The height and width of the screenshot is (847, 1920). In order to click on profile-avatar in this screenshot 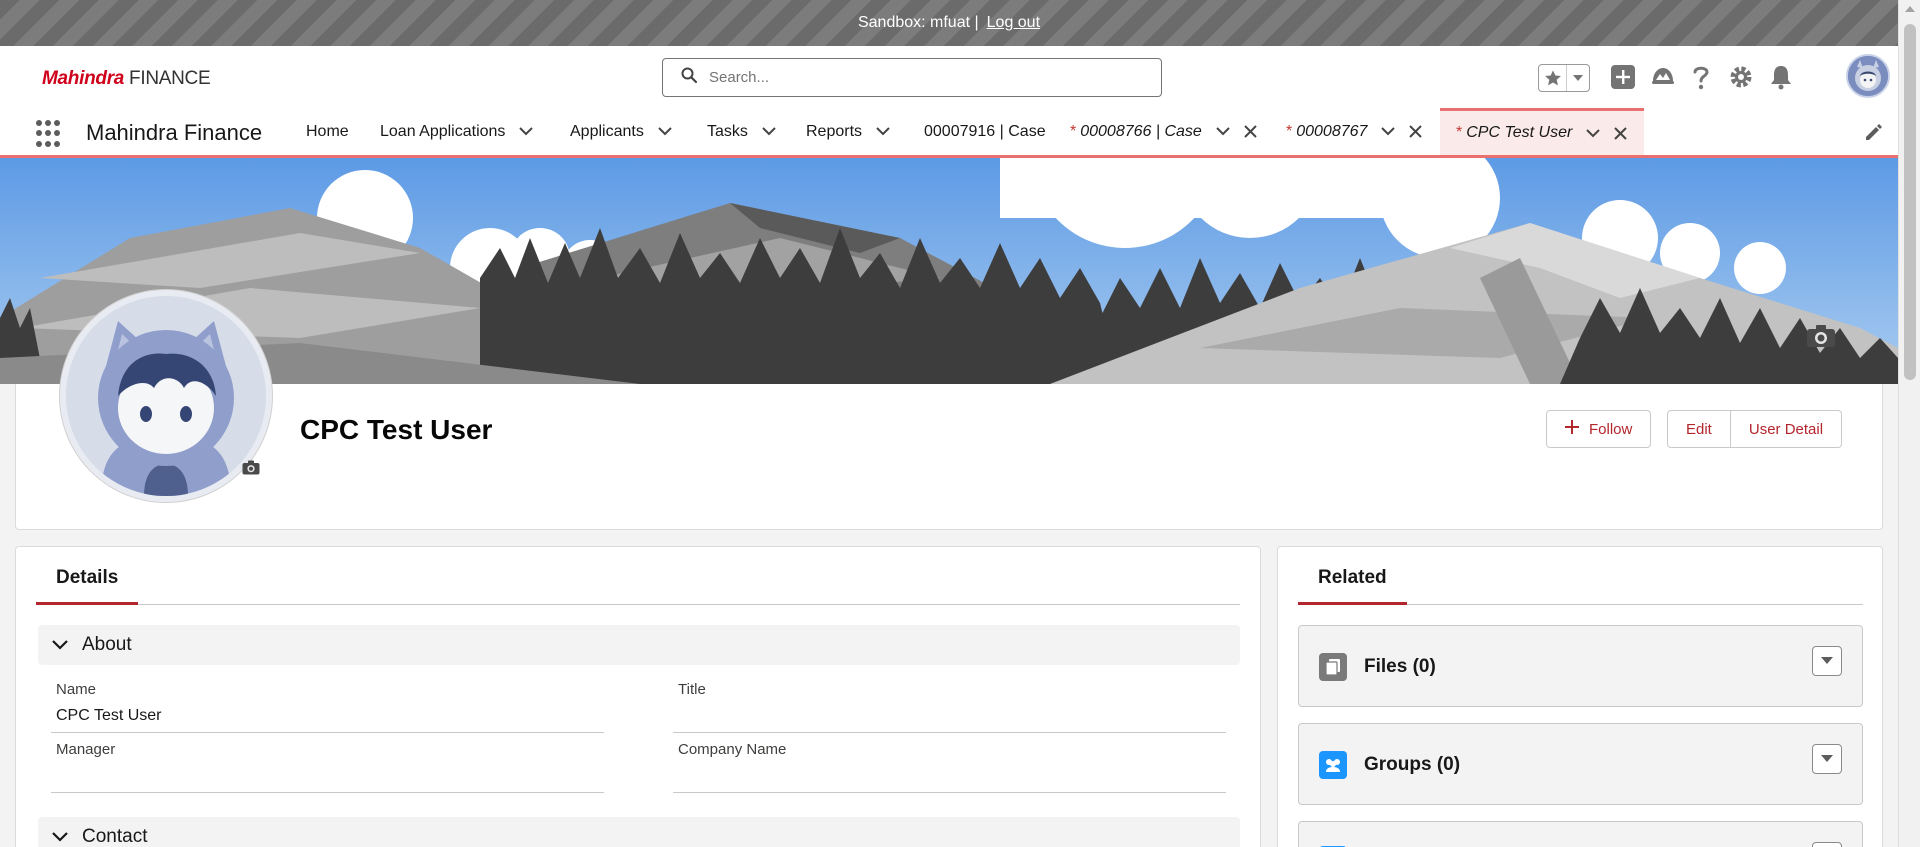, I will do `click(166, 396)`.